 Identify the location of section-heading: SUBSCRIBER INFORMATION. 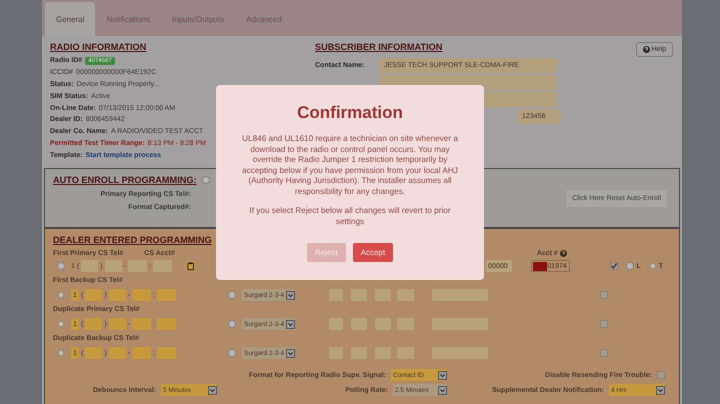
(378, 47).